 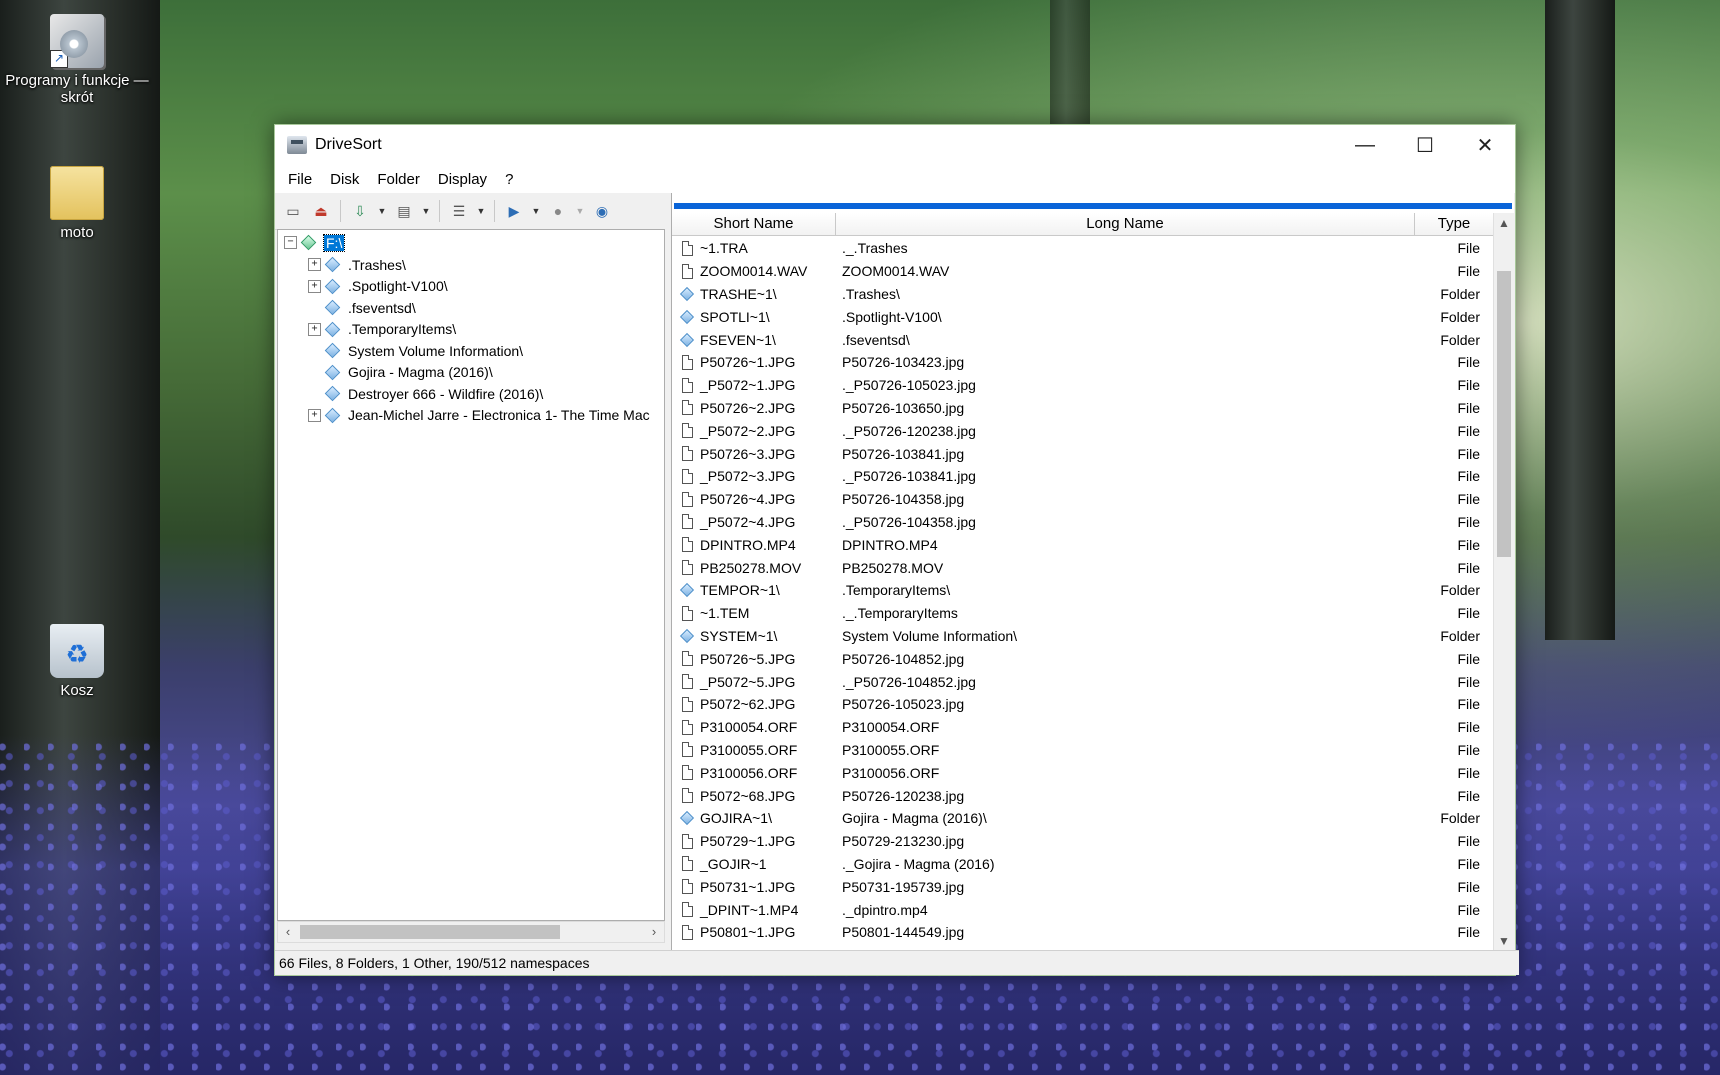 I want to click on long-name-cell: ._P50726-103841.jpg, so click(x=909, y=476).